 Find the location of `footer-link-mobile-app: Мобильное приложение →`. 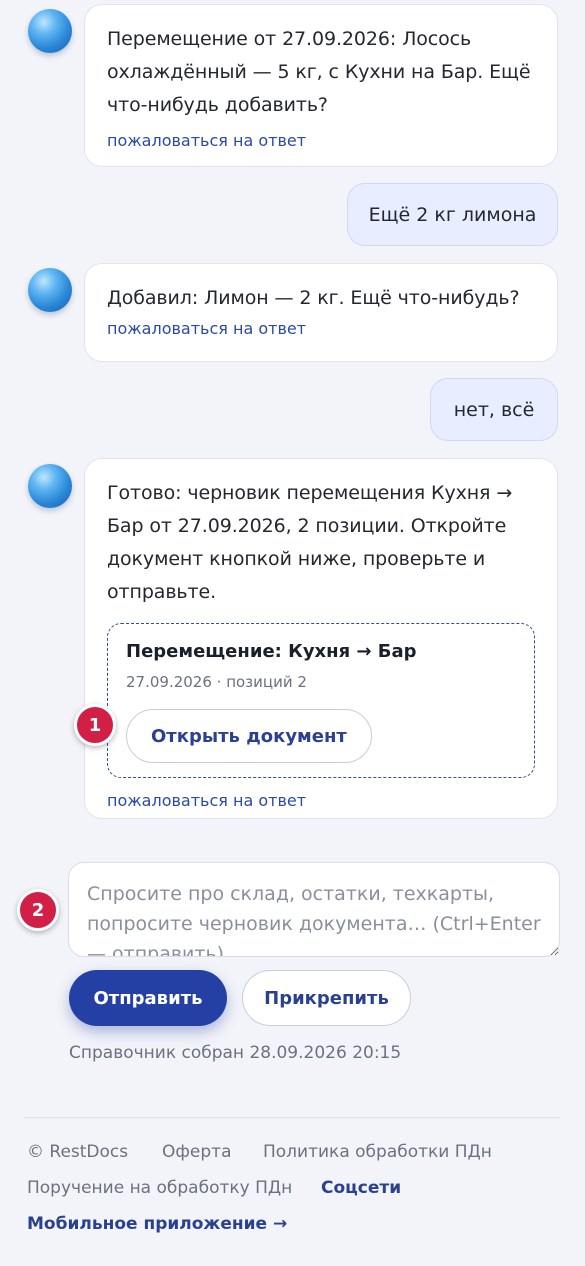

footer-link-mobile-app: Мобильное приложение → is located at coordinates (157, 1224).